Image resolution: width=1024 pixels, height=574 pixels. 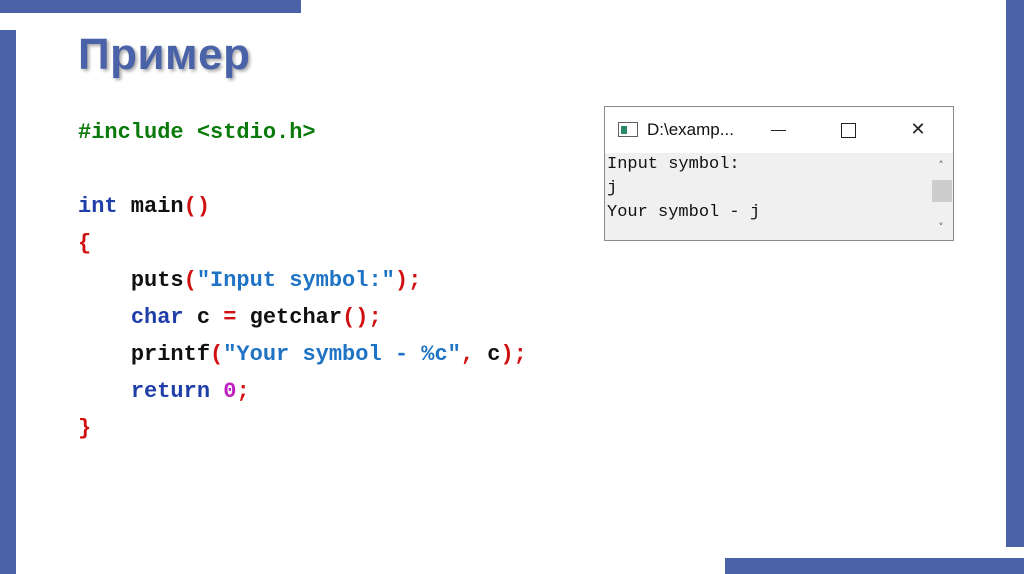 I want to click on console-app-icon, so click(x=628, y=129).